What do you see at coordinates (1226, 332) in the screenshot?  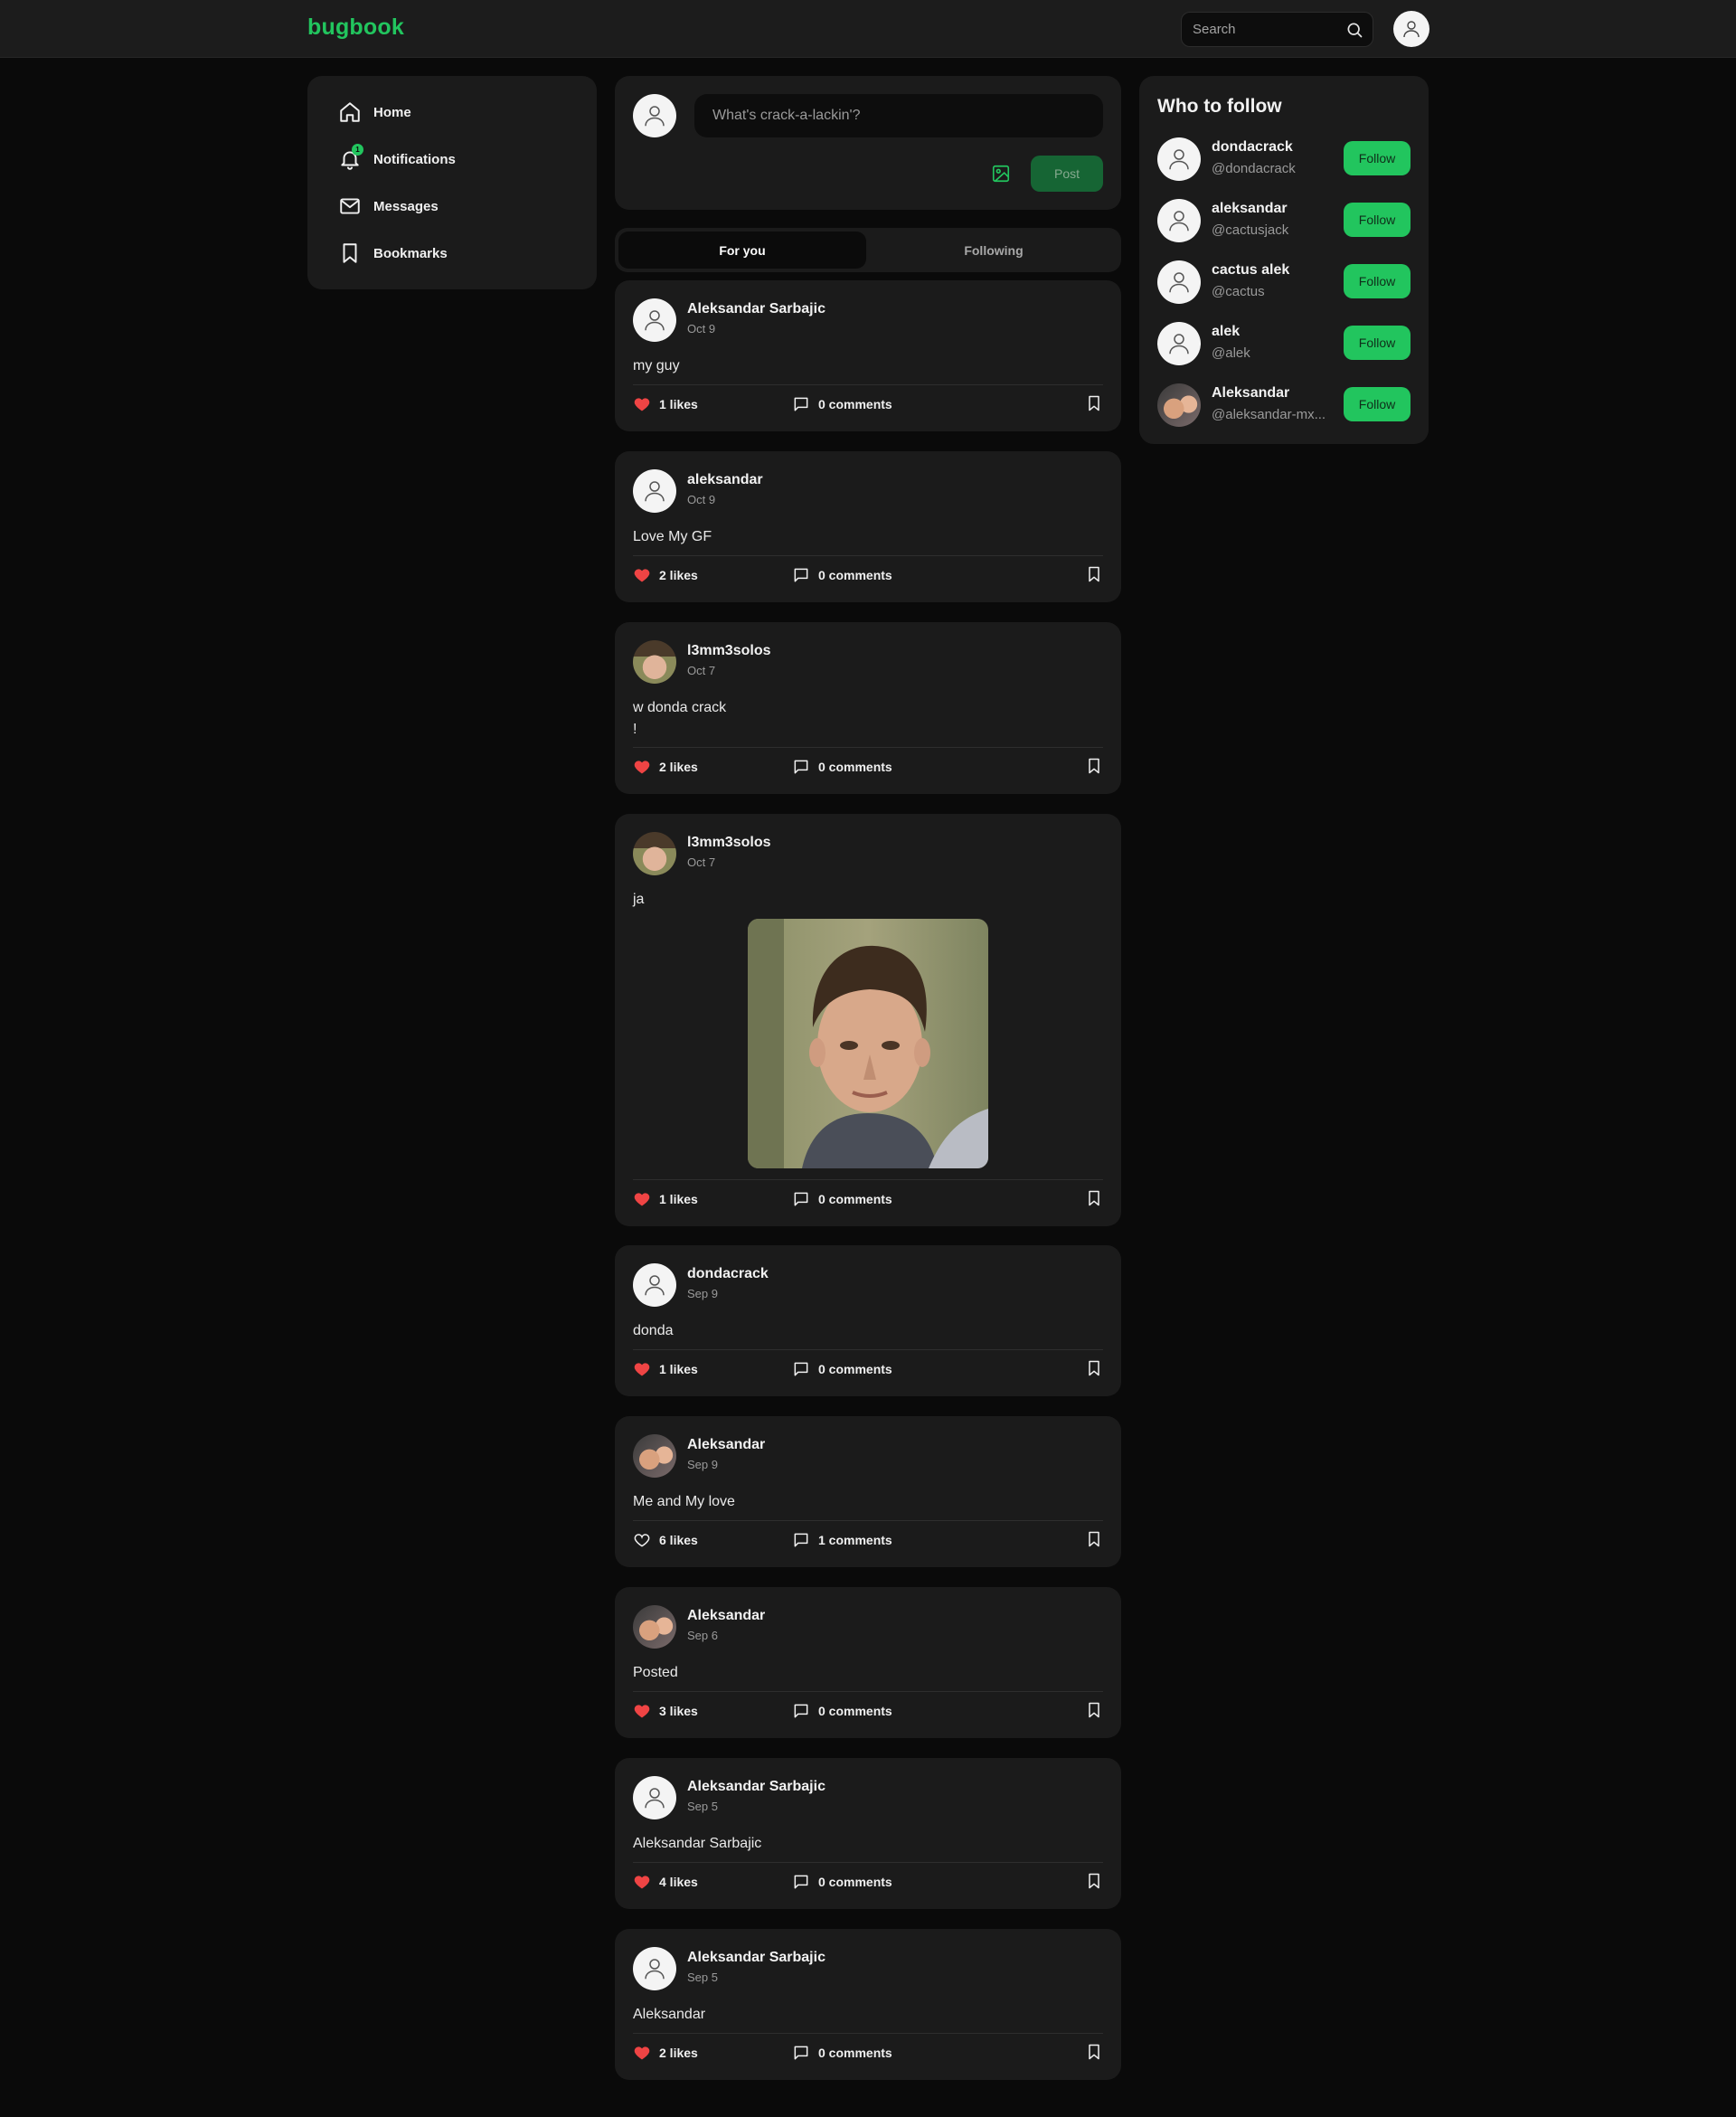 I see `suggestion-name: alek` at bounding box center [1226, 332].